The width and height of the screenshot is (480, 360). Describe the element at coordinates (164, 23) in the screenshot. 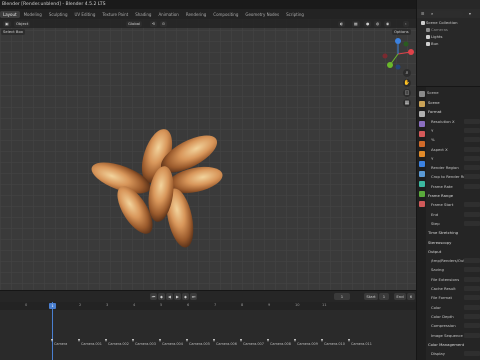

I see `proportional-edit-icon: ⊙` at that location.